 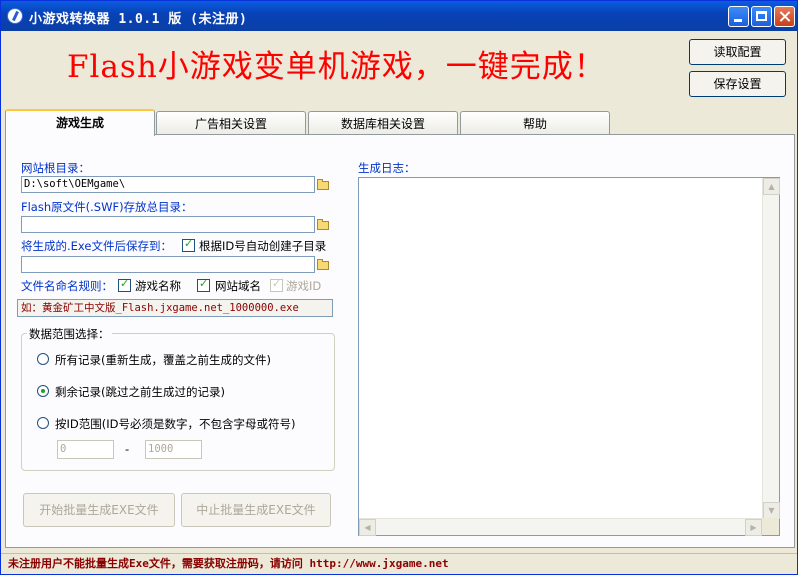 What do you see at coordinates (43, 359) in the screenshot?
I see `range-all-radio` at bounding box center [43, 359].